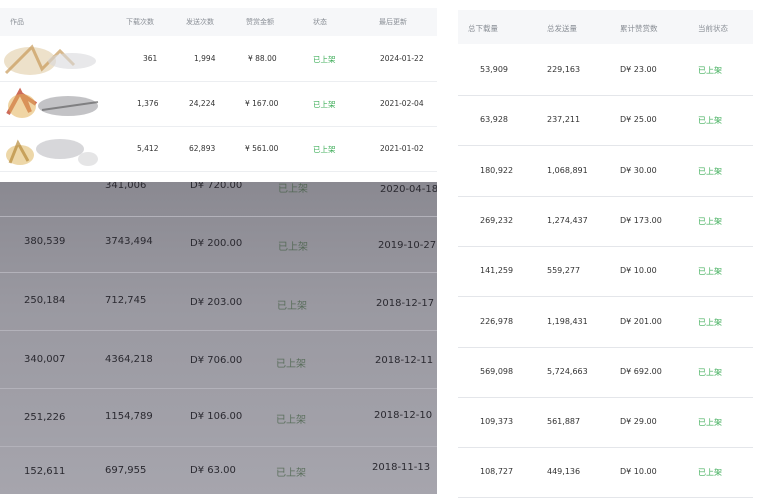 The image size is (761, 498). Describe the element at coordinates (218, 104) in the screenshot. I see `table-row: 1,376 24,224 ¥ 167.00 已上架 2021-02-04` at that location.